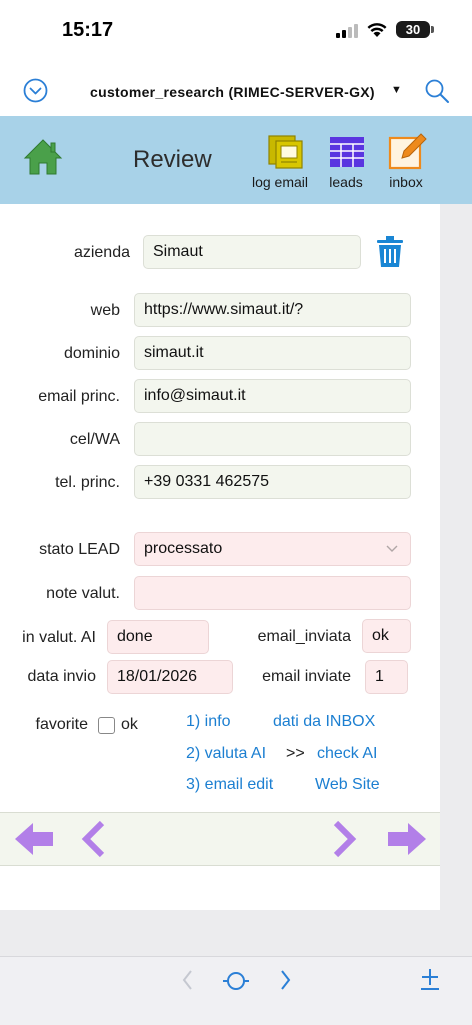 This screenshot has height=1025, width=472. I want to click on stato-lead-value: processato, so click(183, 548).